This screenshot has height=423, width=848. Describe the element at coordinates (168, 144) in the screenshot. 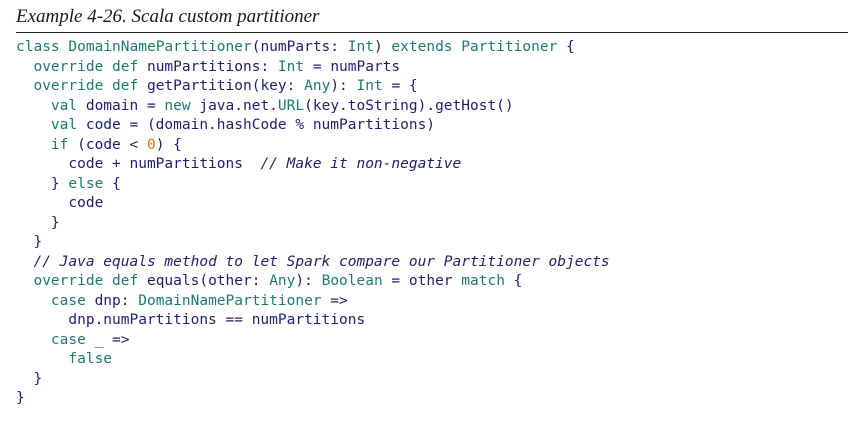

I see `code-token: ) {` at that location.